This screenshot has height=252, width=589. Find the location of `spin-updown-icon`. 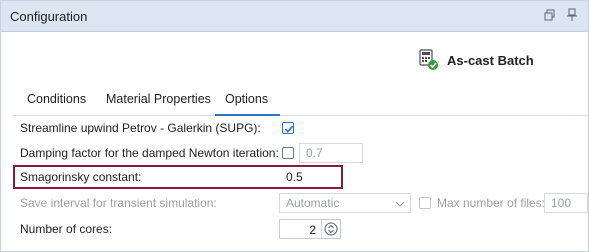

spin-updown-icon is located at coordinates (330, 229).